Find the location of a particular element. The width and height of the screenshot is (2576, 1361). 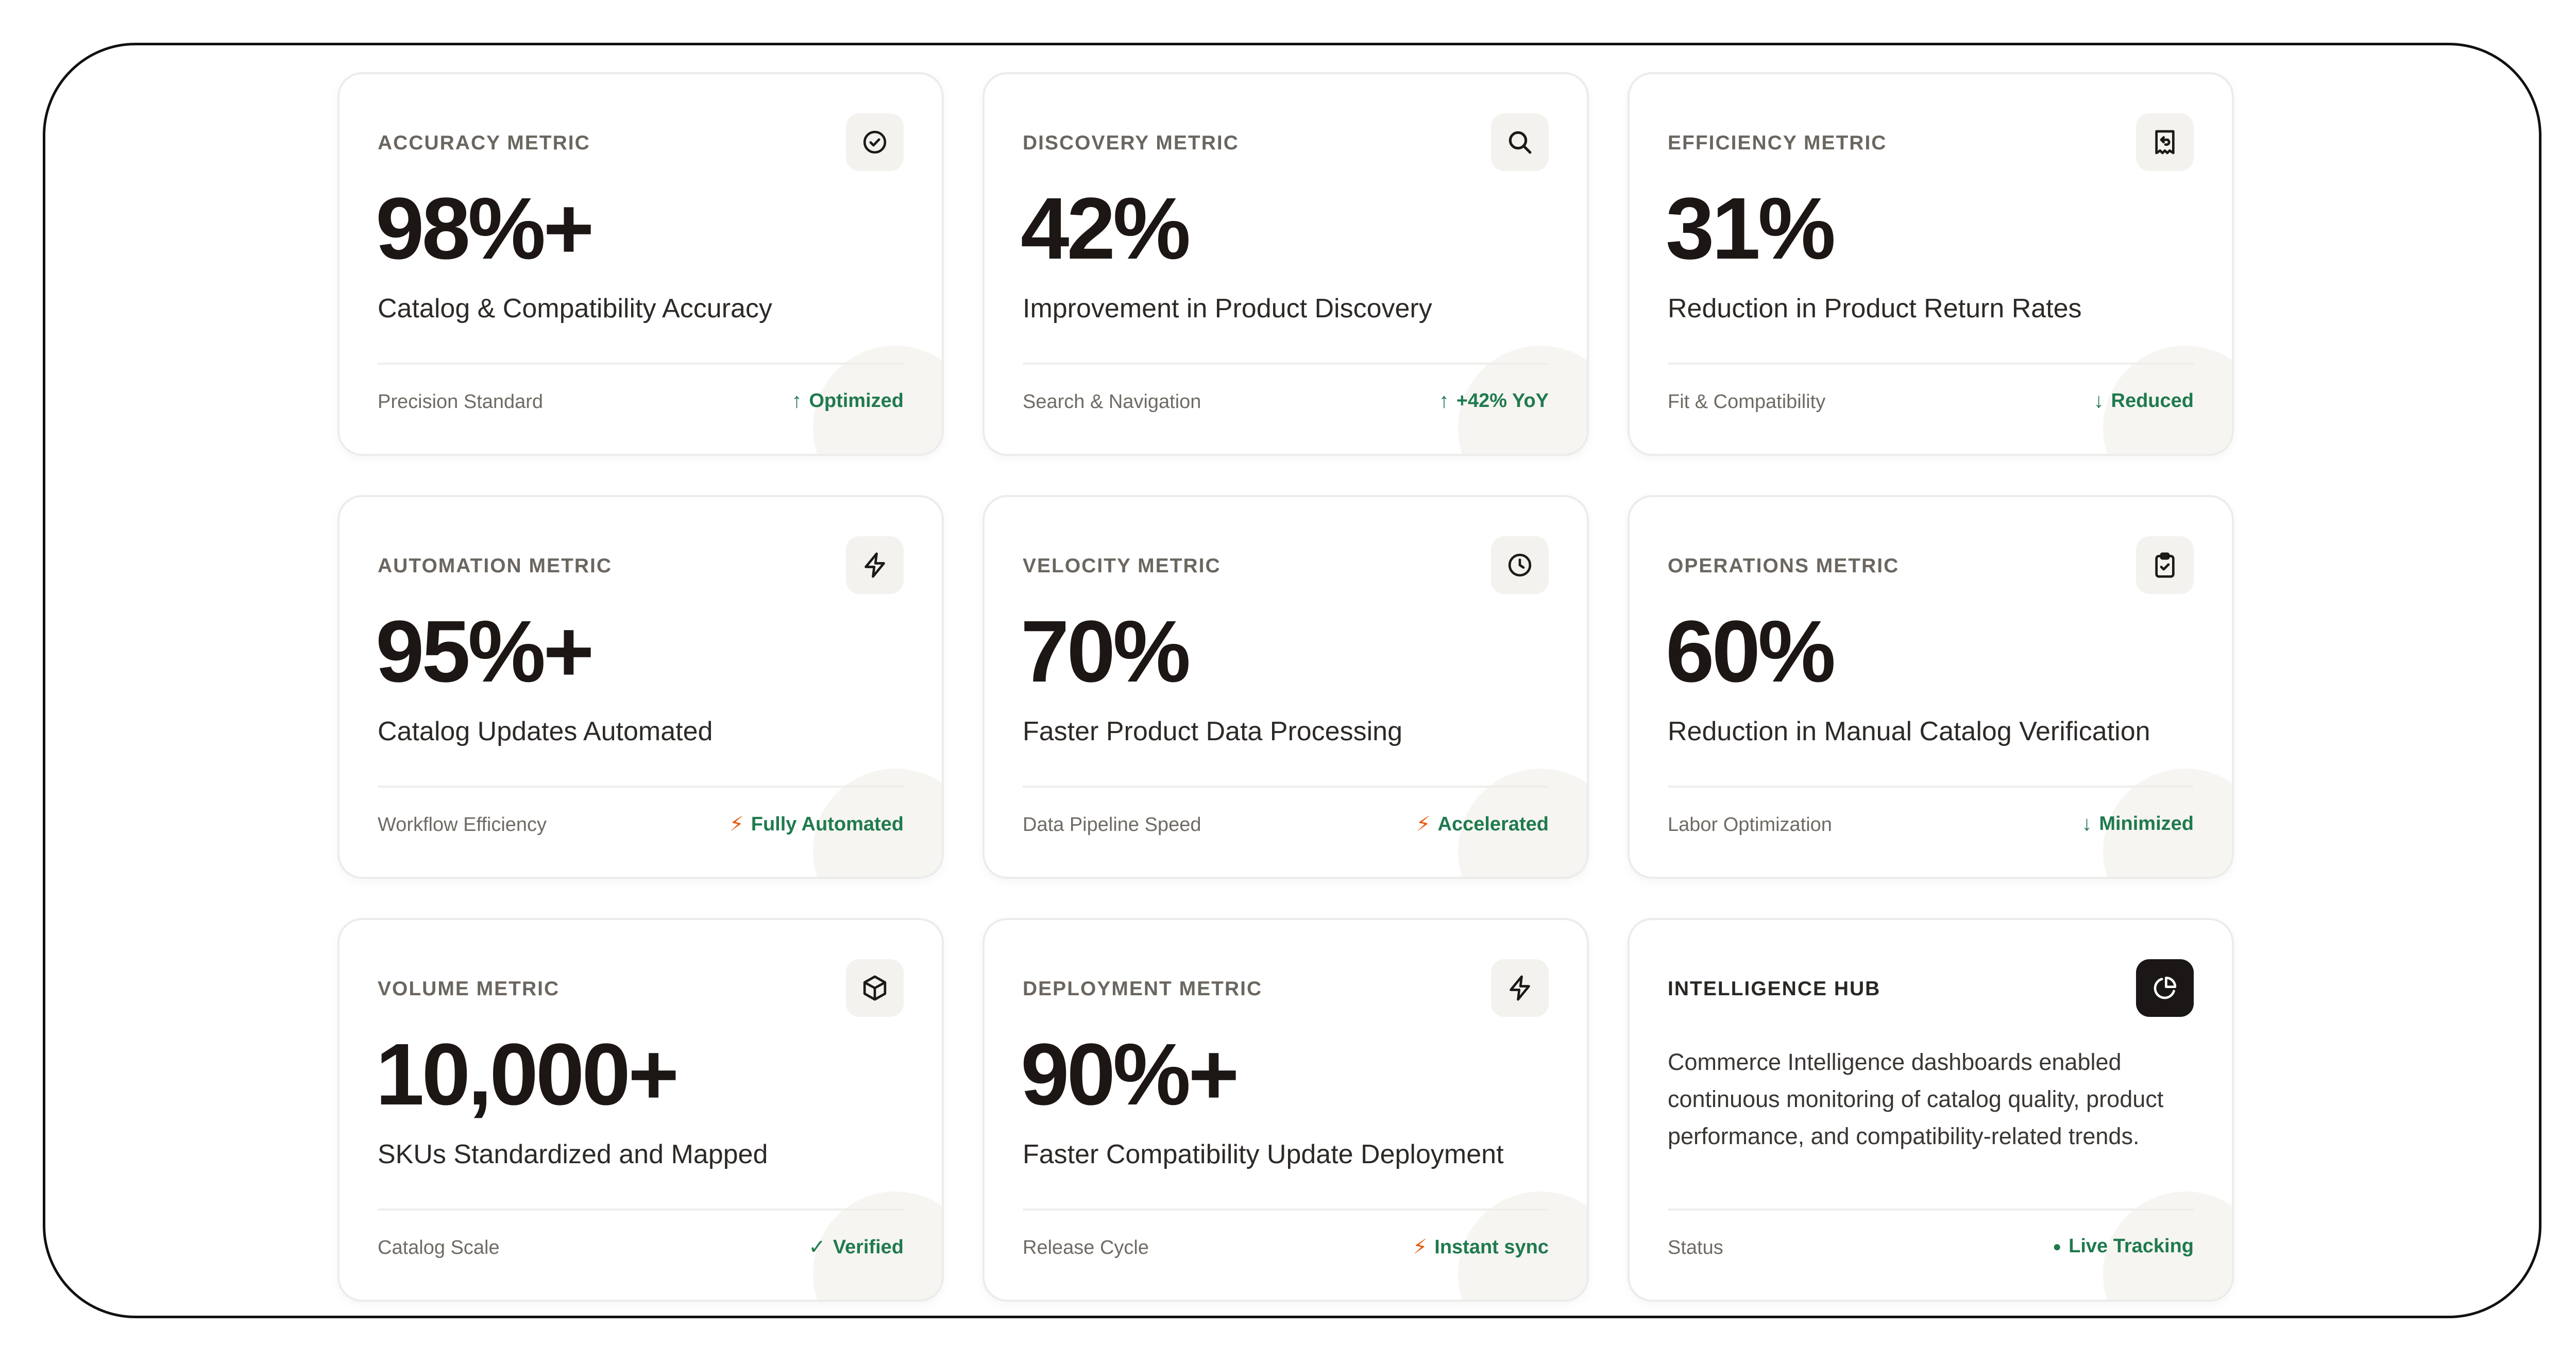

card-label: DISCOVERY METRIC is located at coordinates (1131, 143).